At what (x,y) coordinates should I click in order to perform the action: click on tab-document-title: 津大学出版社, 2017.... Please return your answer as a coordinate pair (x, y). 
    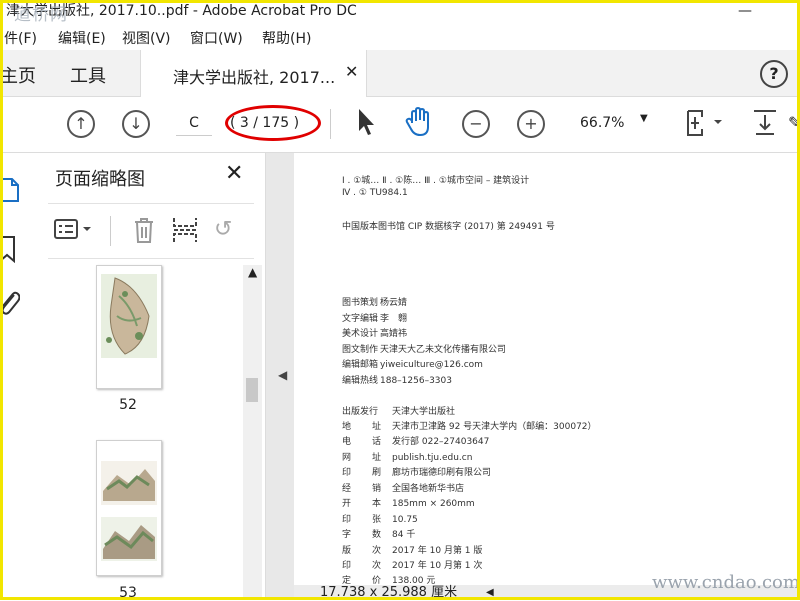
    Looking at the image, I should click on (254, 77).